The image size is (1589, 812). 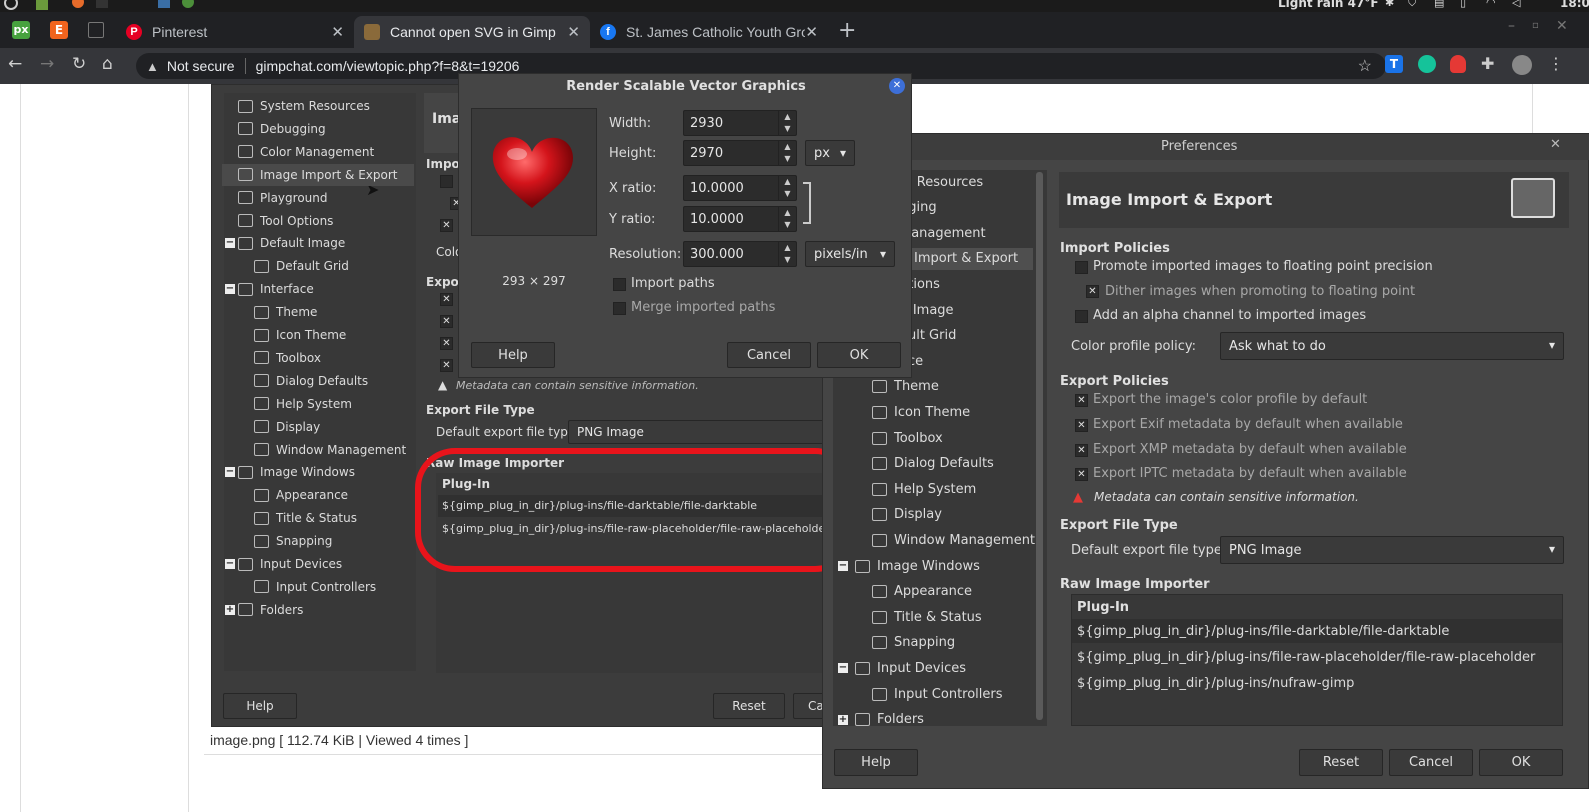 What do you see at coordinates (941, 182) in the screenshot?
I see `sidebar-item-1: m Resources` at bounding box center [941, 182].